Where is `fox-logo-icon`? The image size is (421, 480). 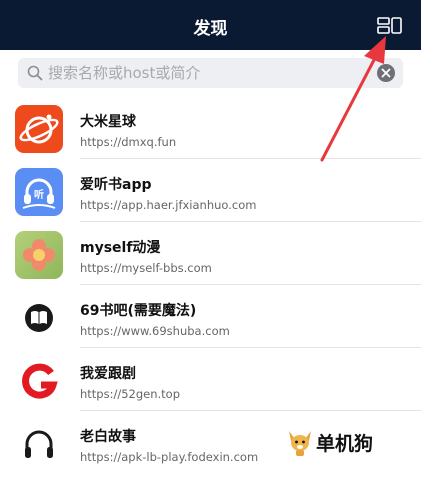
fox-logo-icon is located at coordinates (300, 443).